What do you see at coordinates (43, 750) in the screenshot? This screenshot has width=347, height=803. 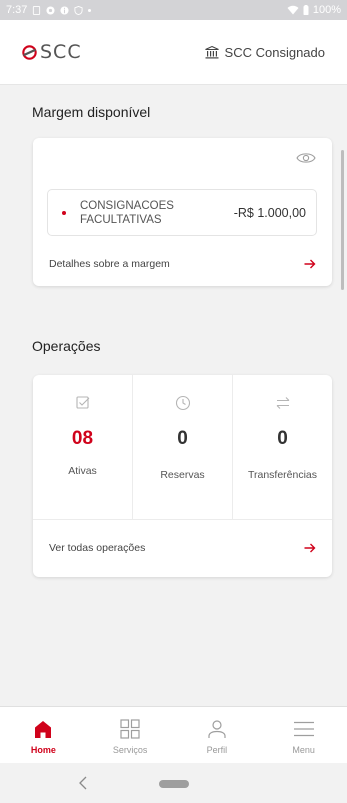 I see `nav-label-home: Home` at bounding box center [43, 750].